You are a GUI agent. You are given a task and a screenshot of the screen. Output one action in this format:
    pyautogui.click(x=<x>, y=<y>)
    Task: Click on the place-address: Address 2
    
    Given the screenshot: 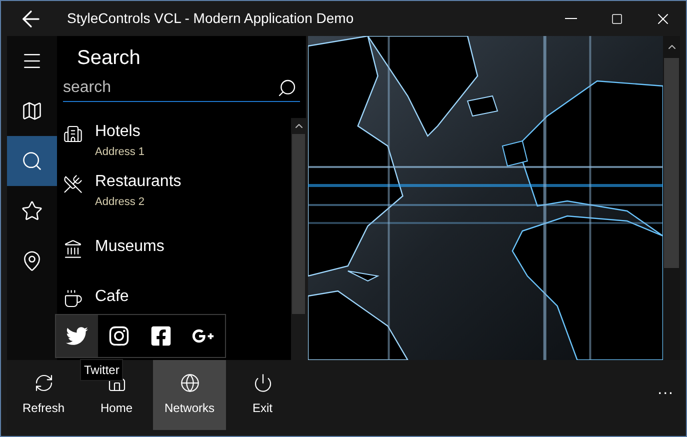 What is the action you would take?
    pyautogui.click(x=120, y=202)
    